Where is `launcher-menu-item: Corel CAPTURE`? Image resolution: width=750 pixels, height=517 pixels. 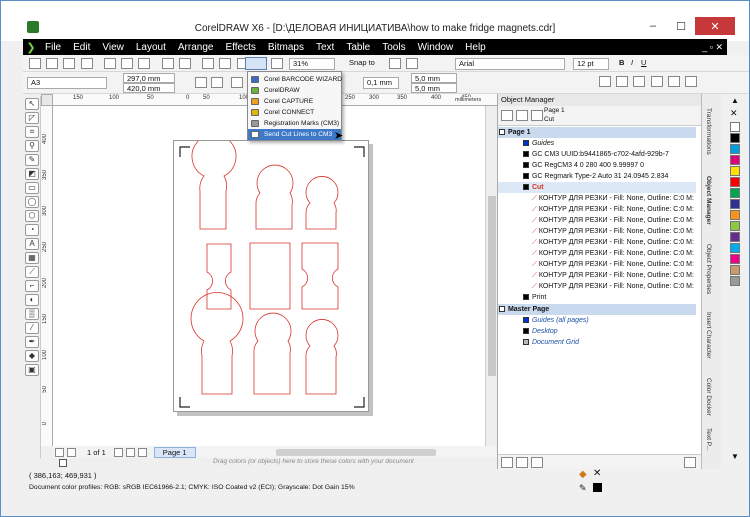 launcher-menu-item: Corel CAPTURE is located at coordinates (294, 101).